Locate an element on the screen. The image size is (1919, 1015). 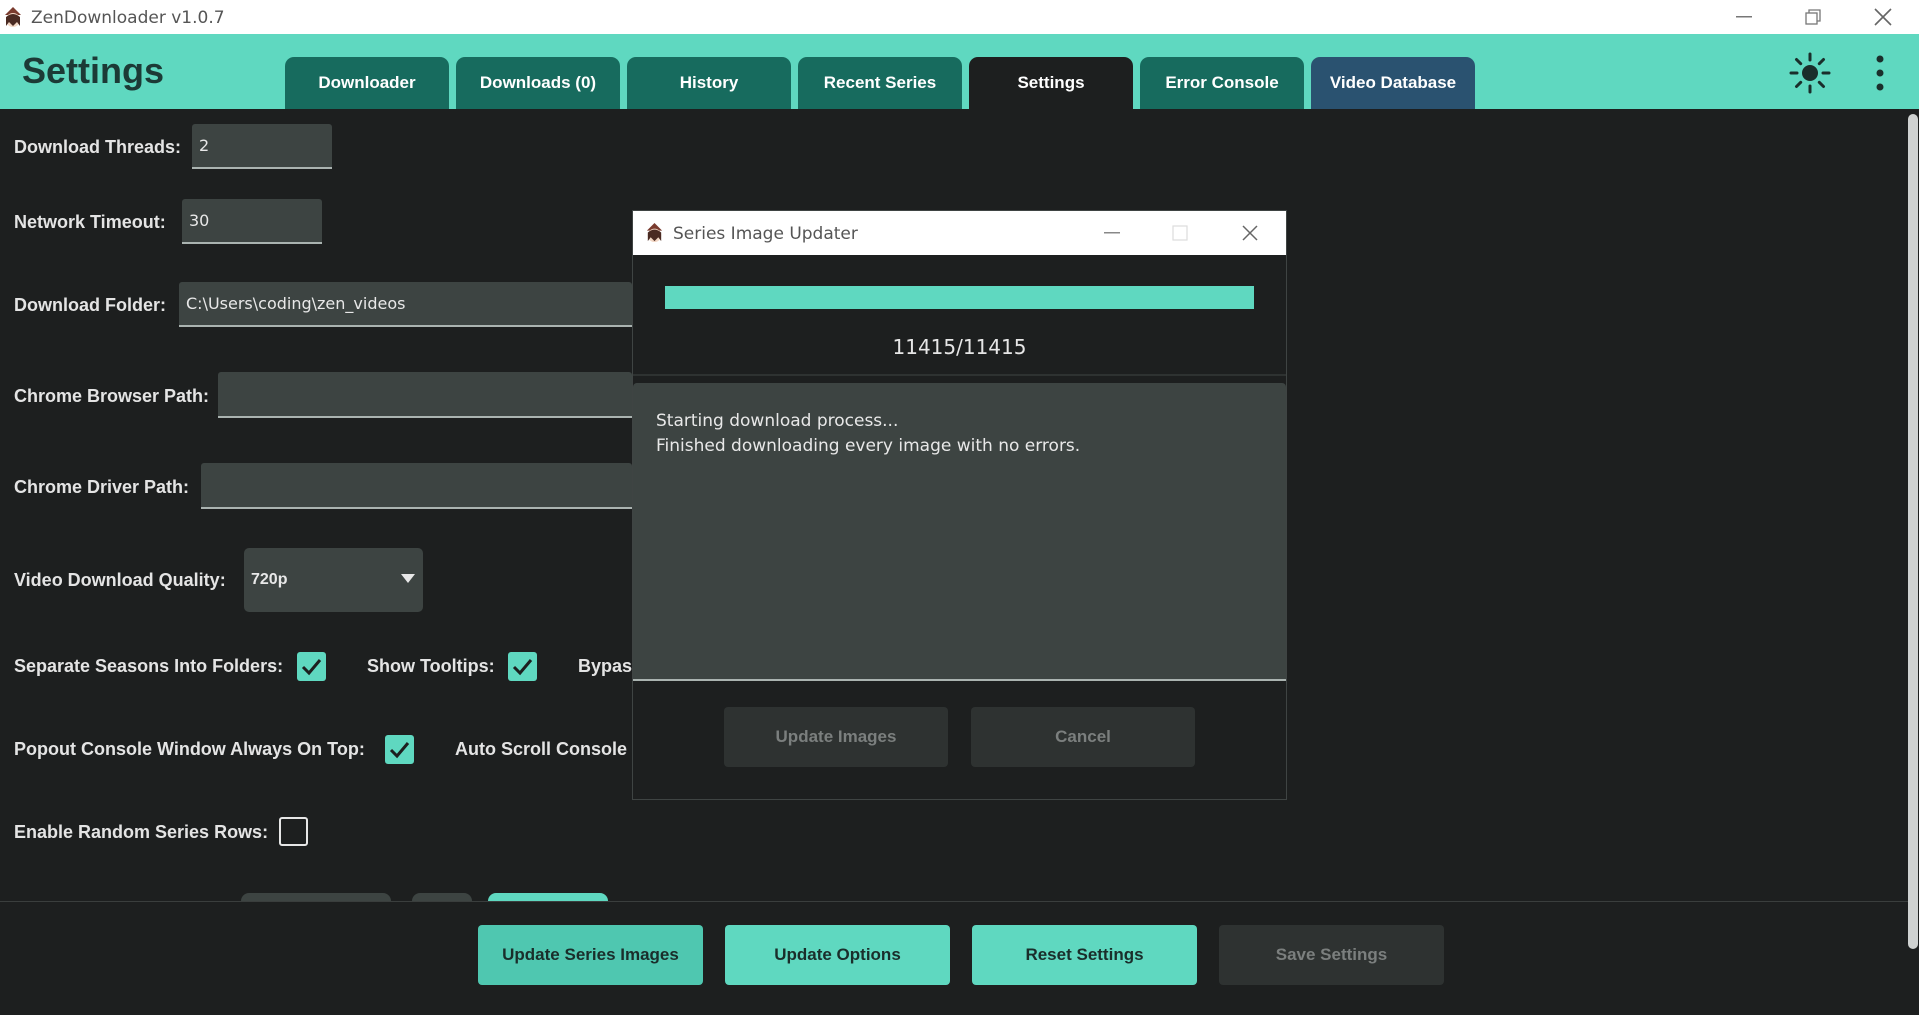
restore-icon is located at coordinates (1813, 17).